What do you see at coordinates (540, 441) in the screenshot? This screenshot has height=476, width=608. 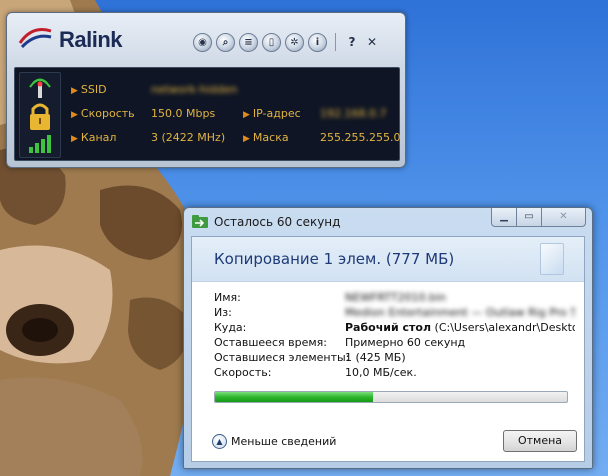 I see `cancel-button: Отмена` at bounding box center [540, 441].